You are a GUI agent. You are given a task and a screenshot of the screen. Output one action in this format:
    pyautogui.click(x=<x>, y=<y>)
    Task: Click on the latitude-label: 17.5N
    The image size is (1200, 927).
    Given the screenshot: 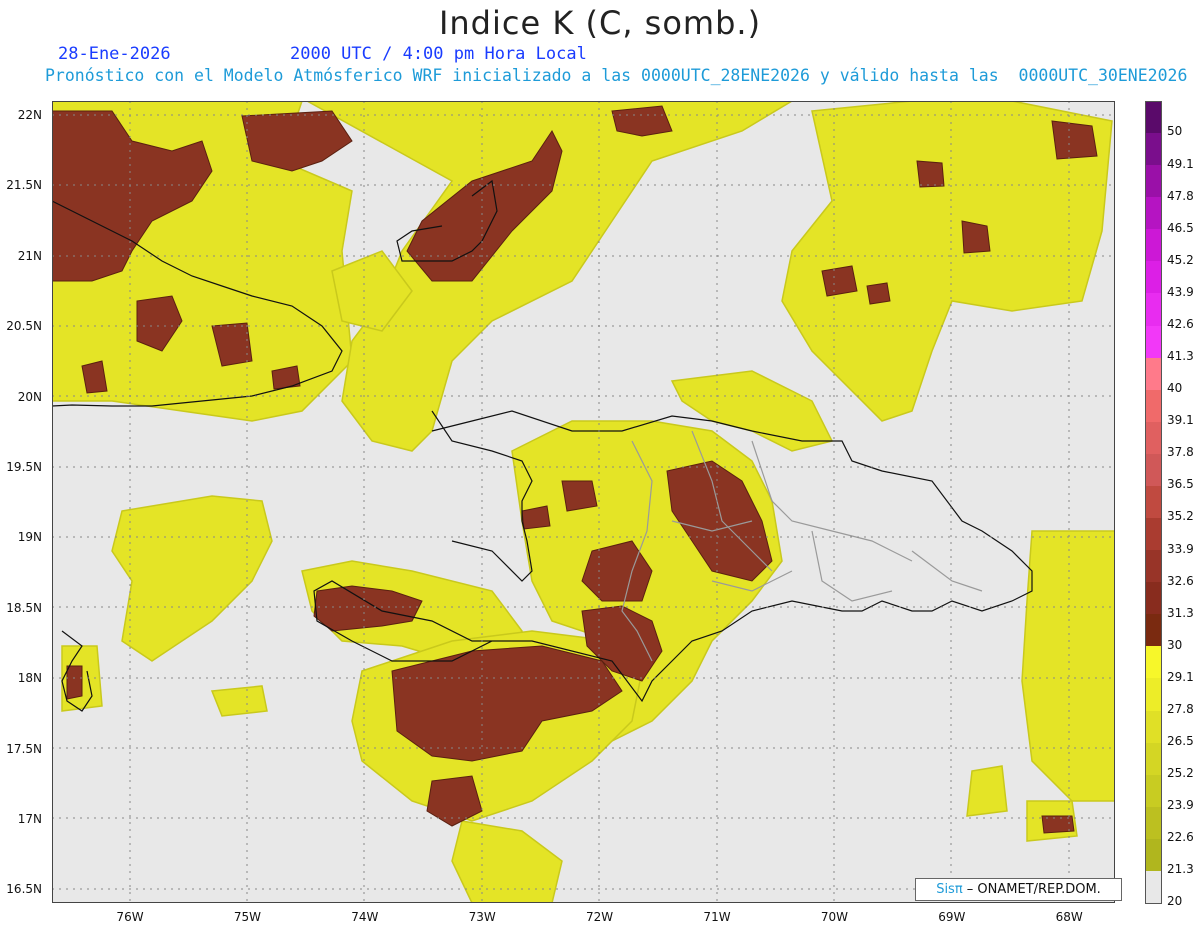 What is the action you would take?
    pyautogui.click(x=24, y=748)
    